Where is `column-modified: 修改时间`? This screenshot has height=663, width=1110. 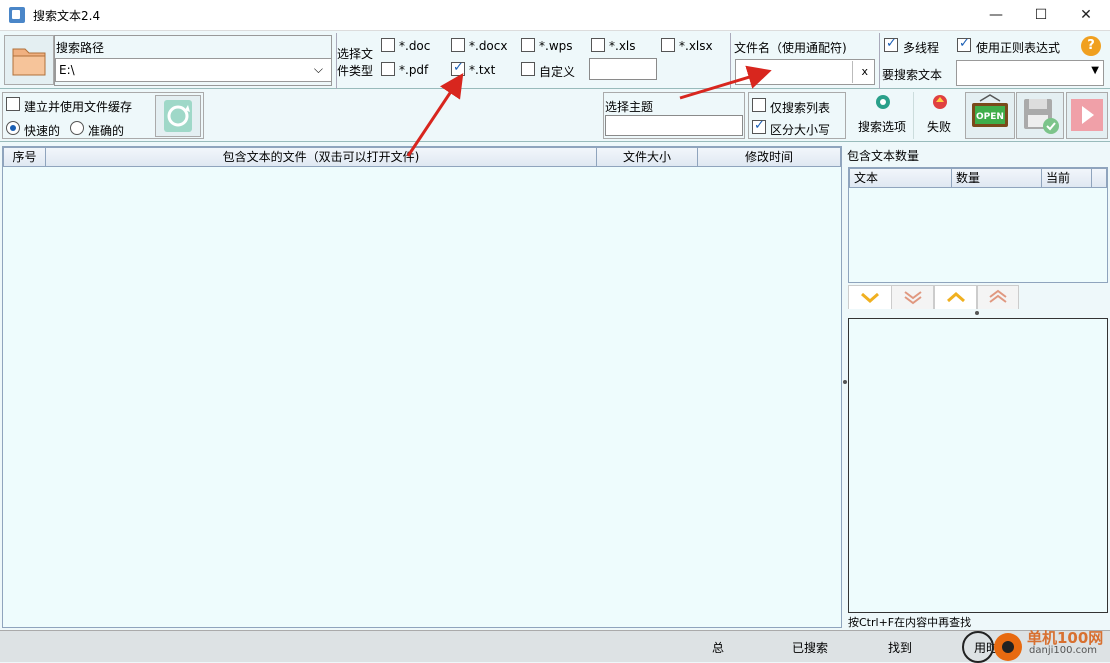
column-modified: 修改时间 is located at coordinates (769, 157).